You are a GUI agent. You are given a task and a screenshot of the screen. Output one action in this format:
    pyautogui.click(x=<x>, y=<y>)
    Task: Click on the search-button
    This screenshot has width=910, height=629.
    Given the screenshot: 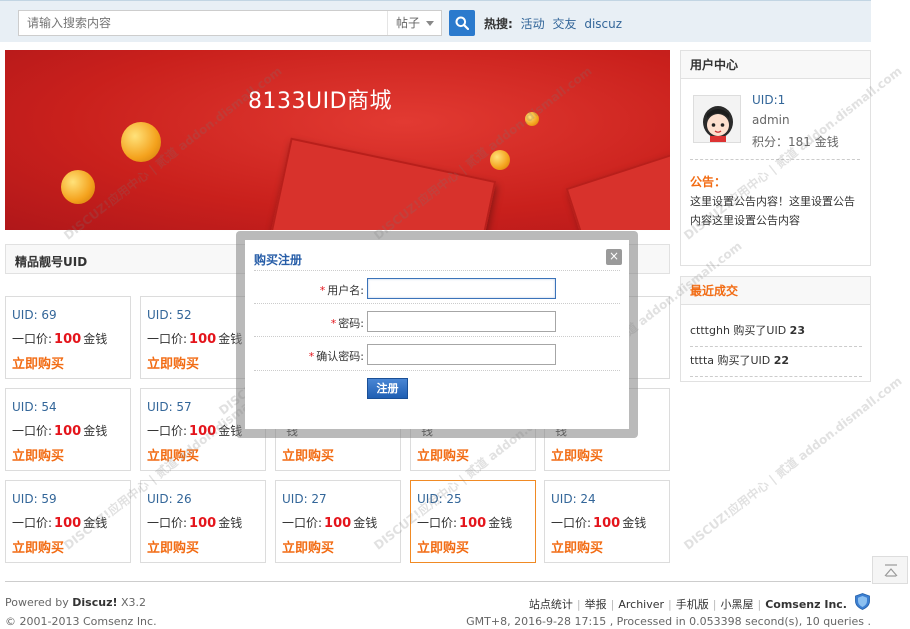 What is the action you would take?
    pyautogui.click(x=462, y=23)
    